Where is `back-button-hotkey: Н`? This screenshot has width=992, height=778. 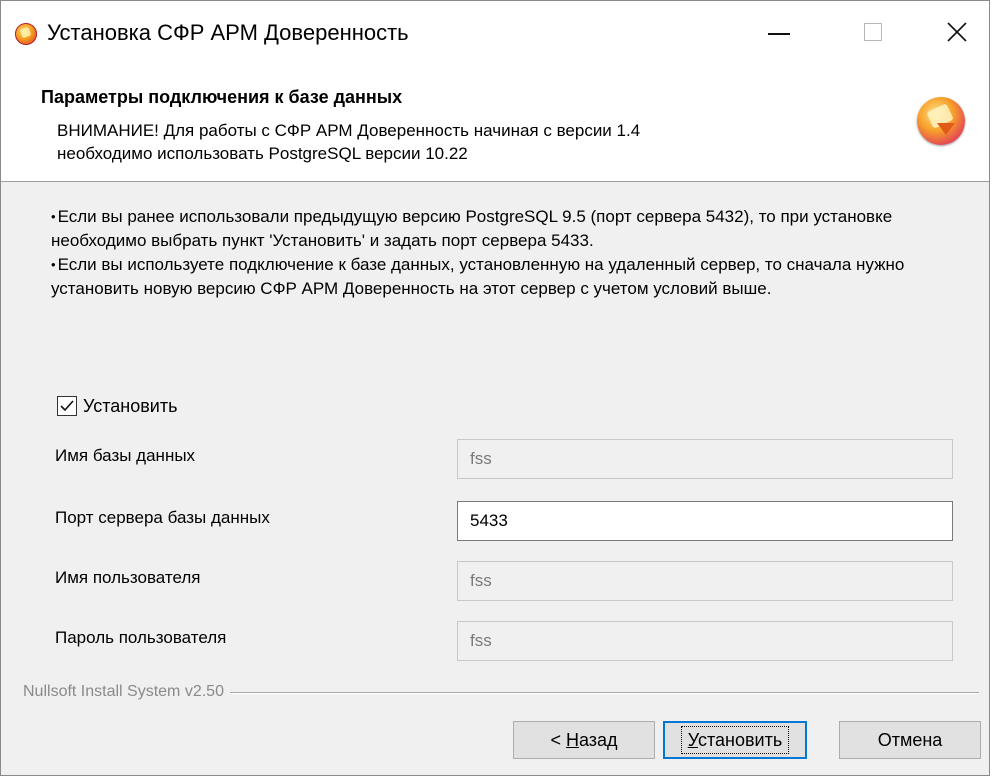 back-button-hotkey: Н is located at coordinates (572, 739).